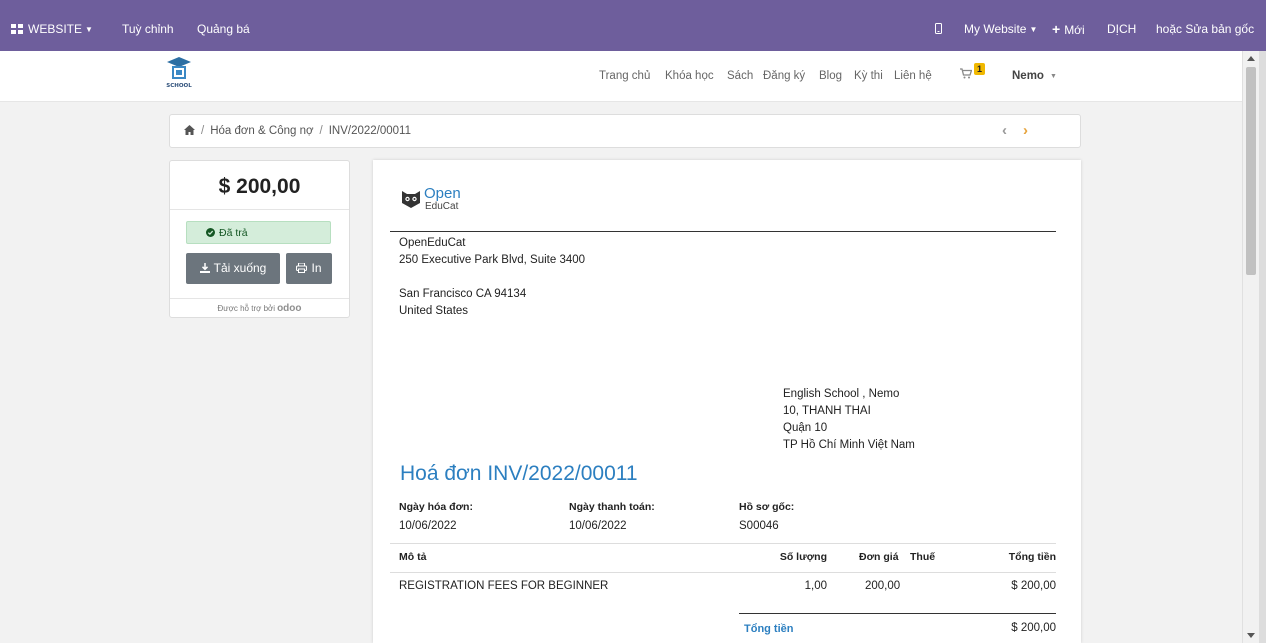  Describe the element at coordinates (1121, 25) in the screenshot. I see `translate-button: DỊCH` at that location.